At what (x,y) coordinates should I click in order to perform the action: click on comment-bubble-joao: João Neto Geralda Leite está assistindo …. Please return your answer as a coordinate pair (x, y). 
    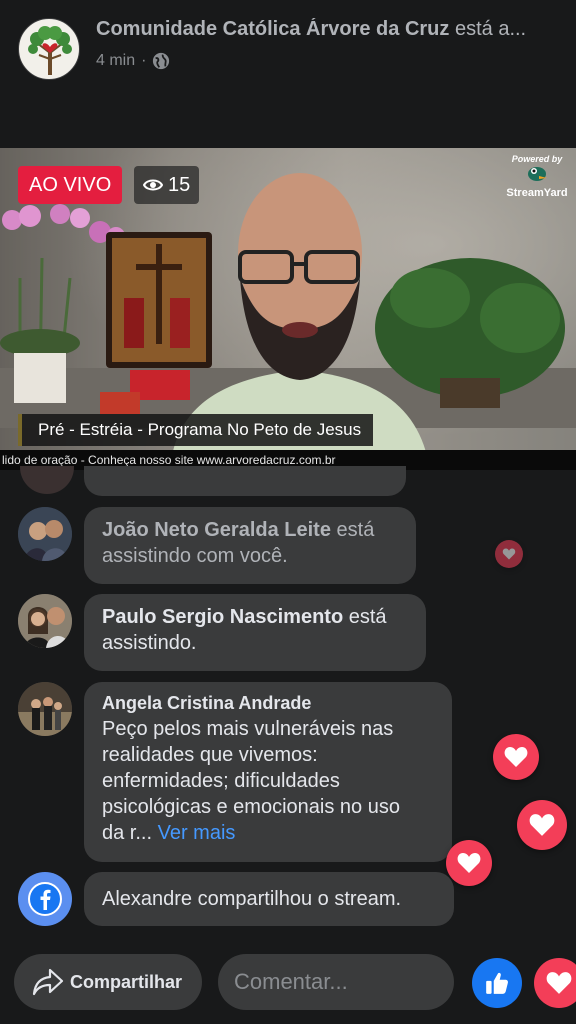
    Looking at the image, I should click on (250, 545).